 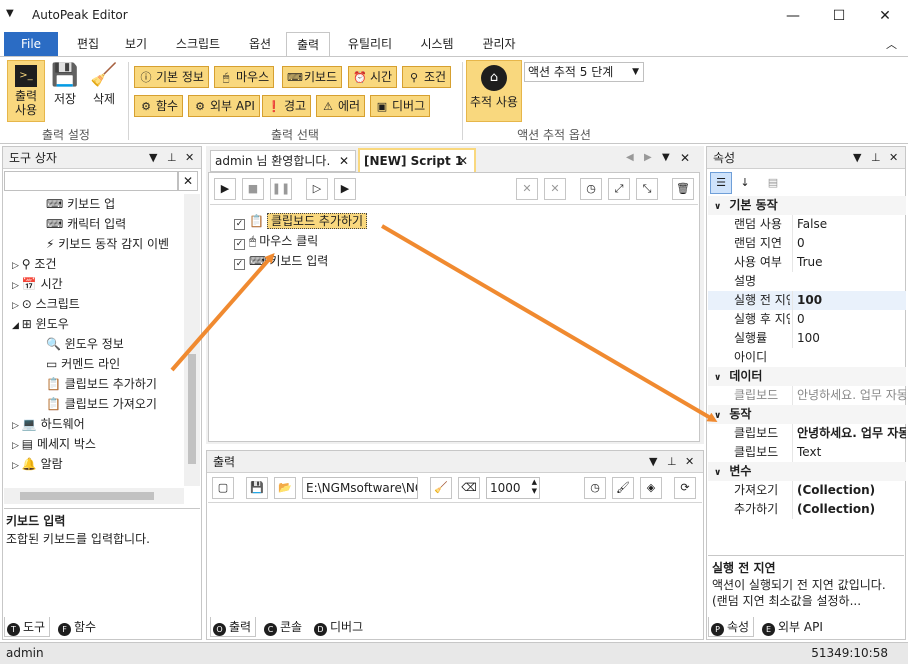 I want to click on arrow-toolbox-to-script, so click(x=222, y=312).